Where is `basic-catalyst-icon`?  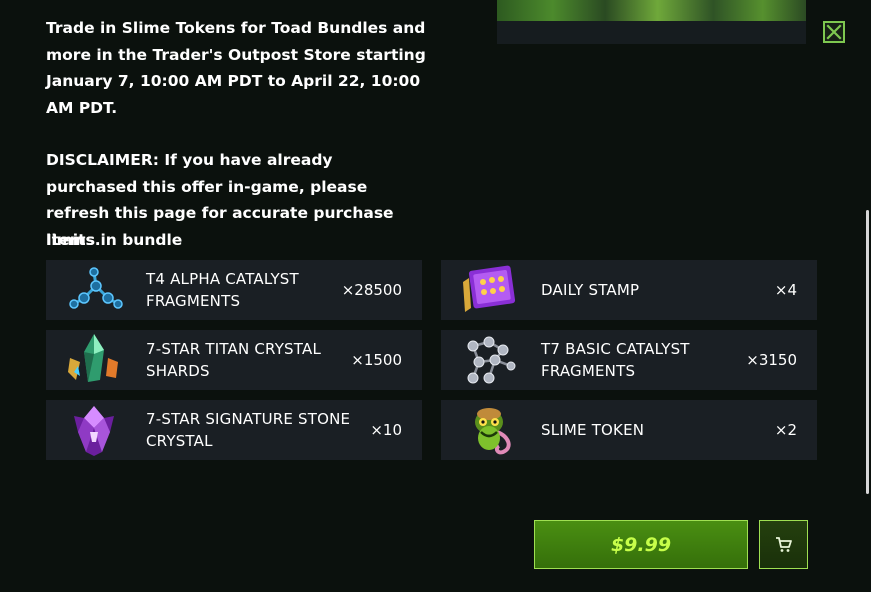
basic-catalyst-icon is located at coordinates (491, 360).